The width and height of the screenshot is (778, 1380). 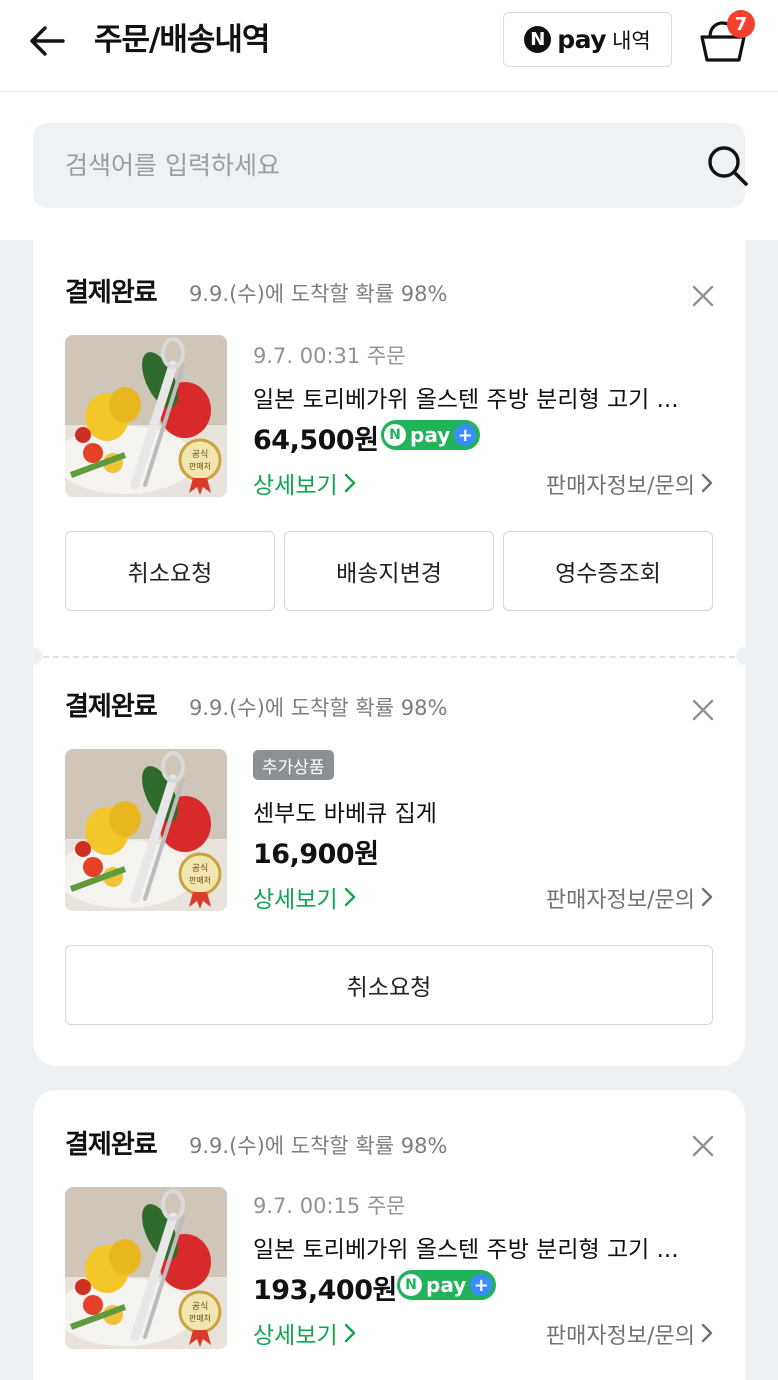 I want to click on search-area, so click(x=389, y=166).